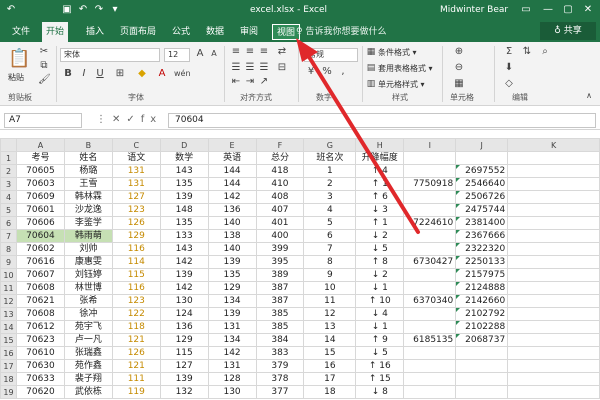 This screenshot has height=400, width=600. Describe the element at coordinates (509, 68) in the screenshot. I see `fill-icon: ⬇` at that location.